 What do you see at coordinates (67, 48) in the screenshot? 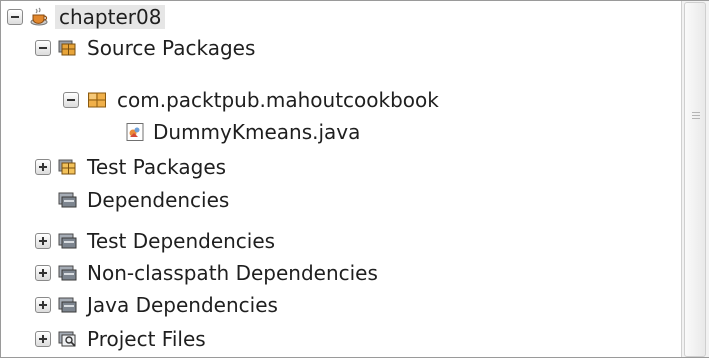
I see `source-packages-icon` at bounding box center [67, 48].